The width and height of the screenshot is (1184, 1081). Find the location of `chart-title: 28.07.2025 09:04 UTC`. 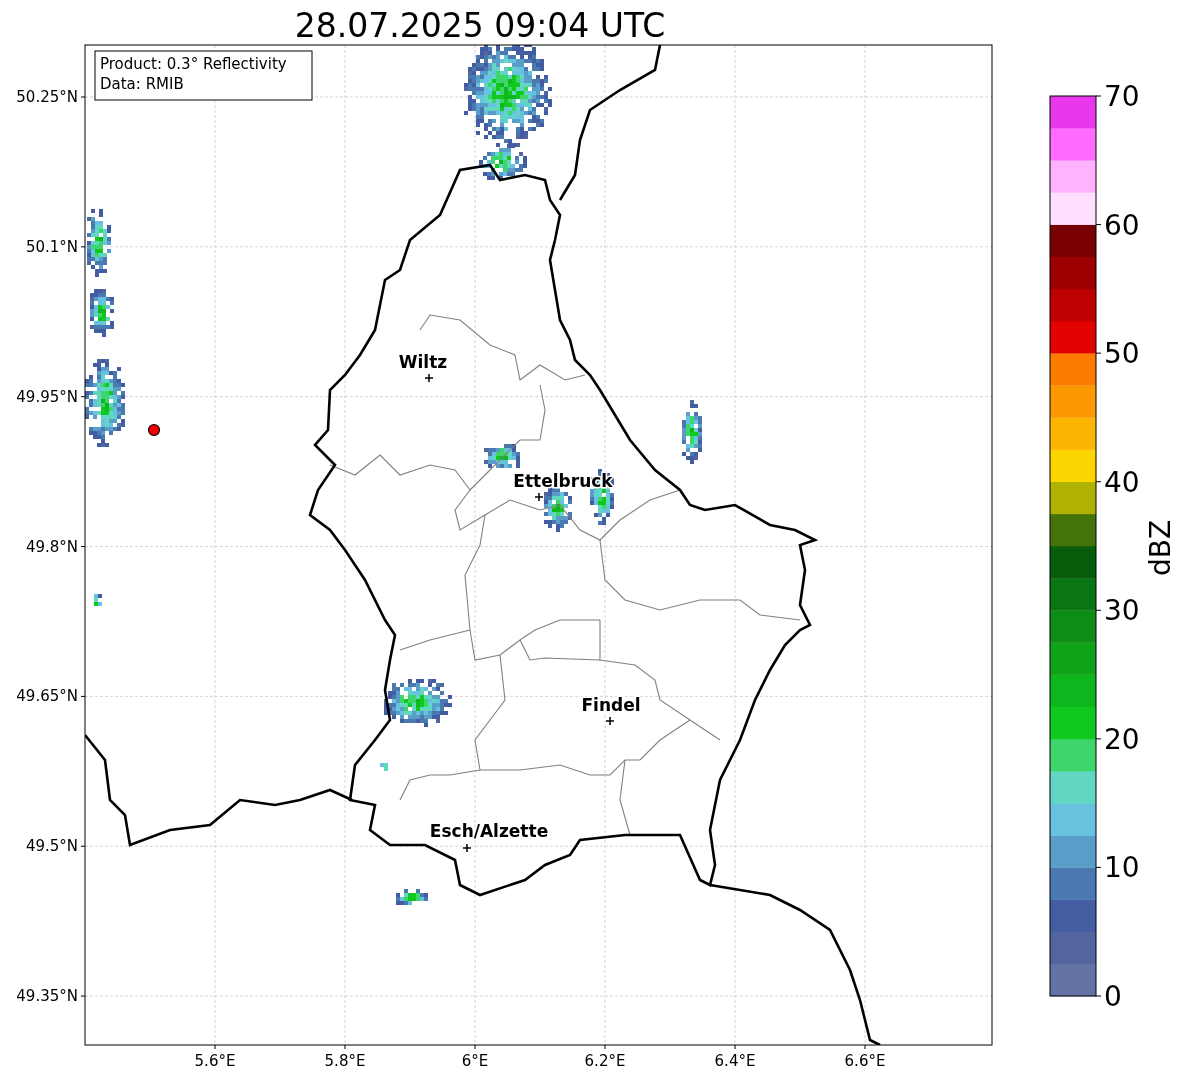

chart-title: 28.07.2025 09:04 UTC is located at coordinates (480, 25).